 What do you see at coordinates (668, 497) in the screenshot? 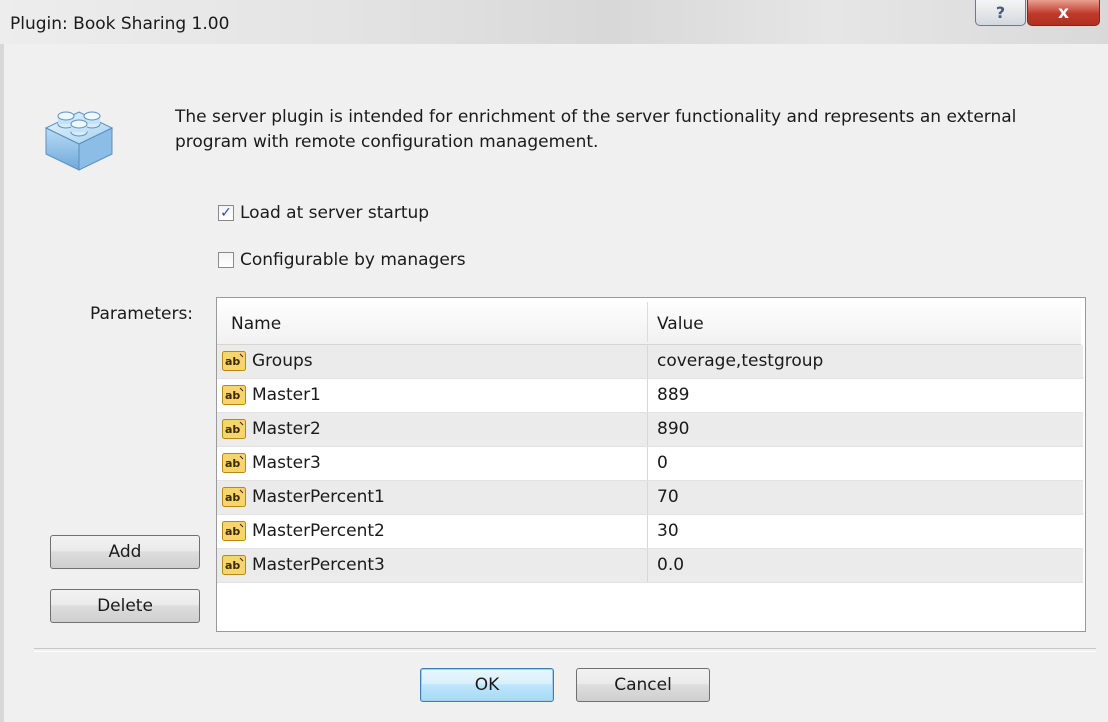
I see `parameter-value: 70` at bounding box center [668, 497].